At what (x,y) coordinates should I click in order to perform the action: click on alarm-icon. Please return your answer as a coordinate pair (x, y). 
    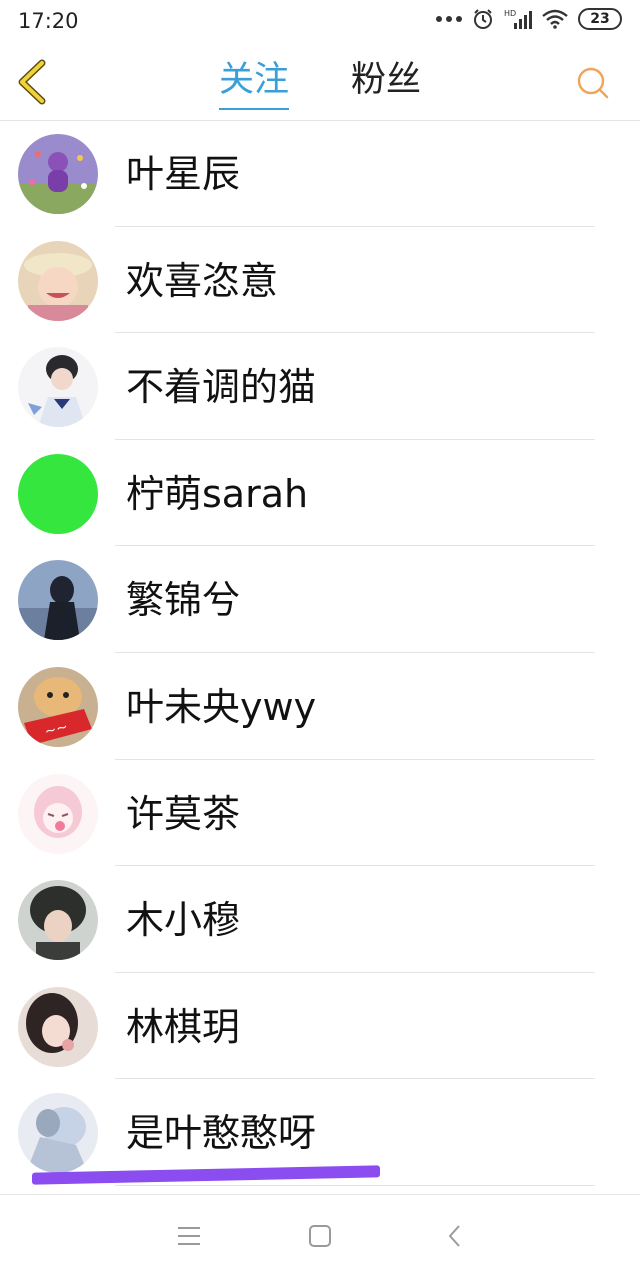
    Looking at the image, I should click on (483, 19).